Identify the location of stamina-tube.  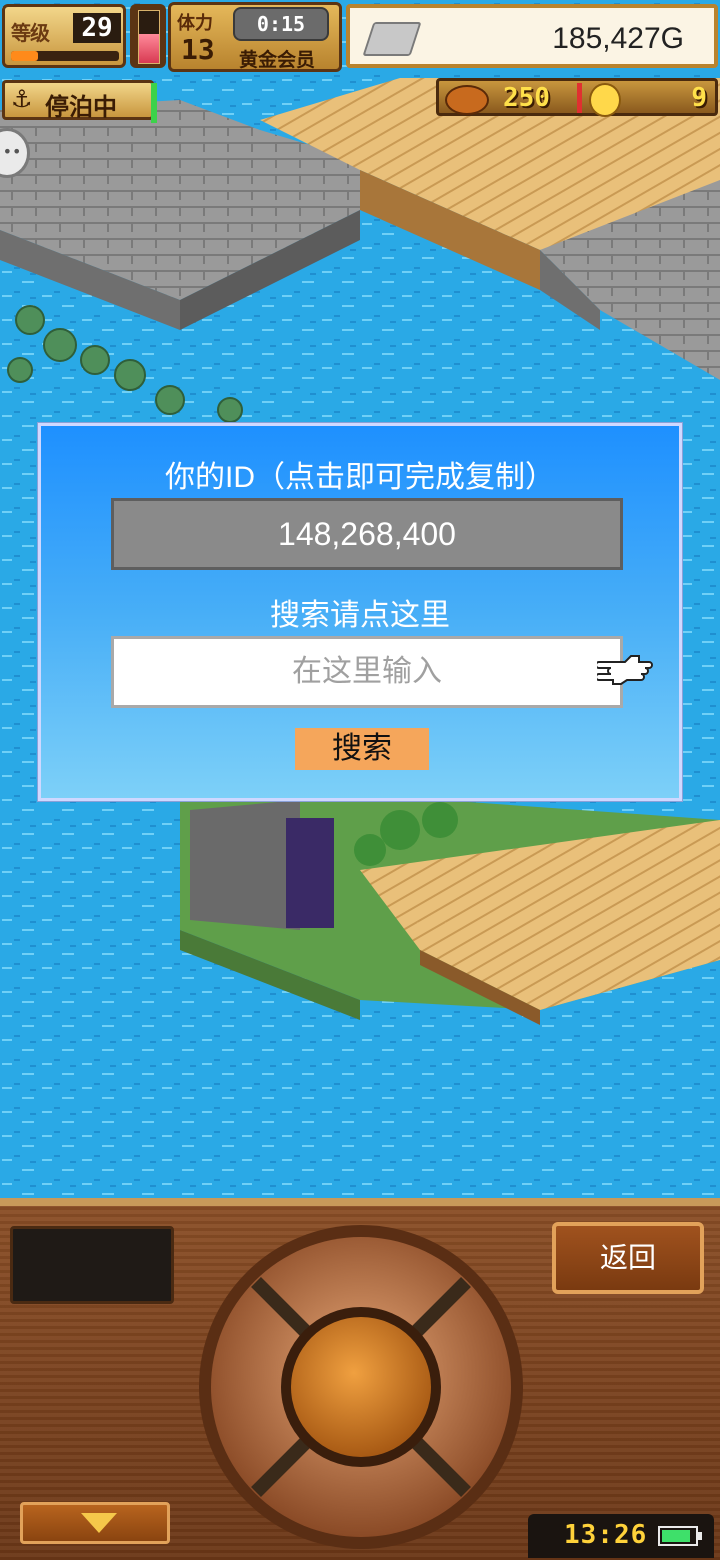
(149, 37).